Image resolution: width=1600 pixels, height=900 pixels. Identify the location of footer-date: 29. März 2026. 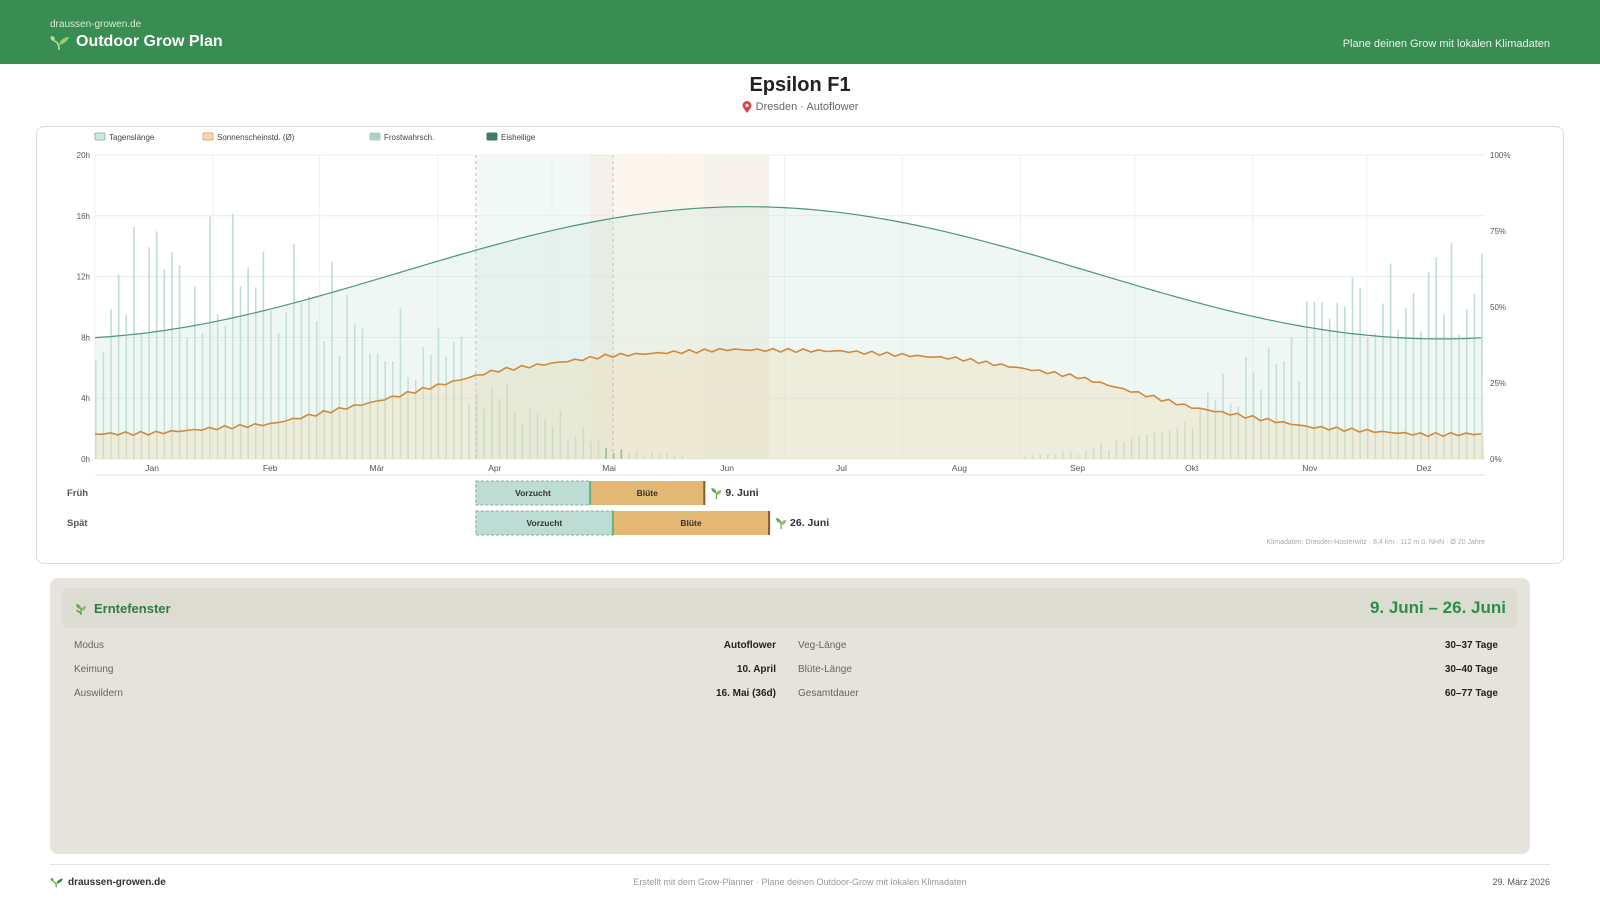
(1521, 882).